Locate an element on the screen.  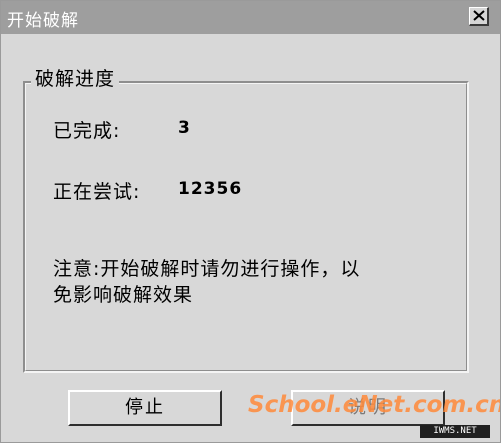
completed-value: 3 is located at coordinates (184, 128).